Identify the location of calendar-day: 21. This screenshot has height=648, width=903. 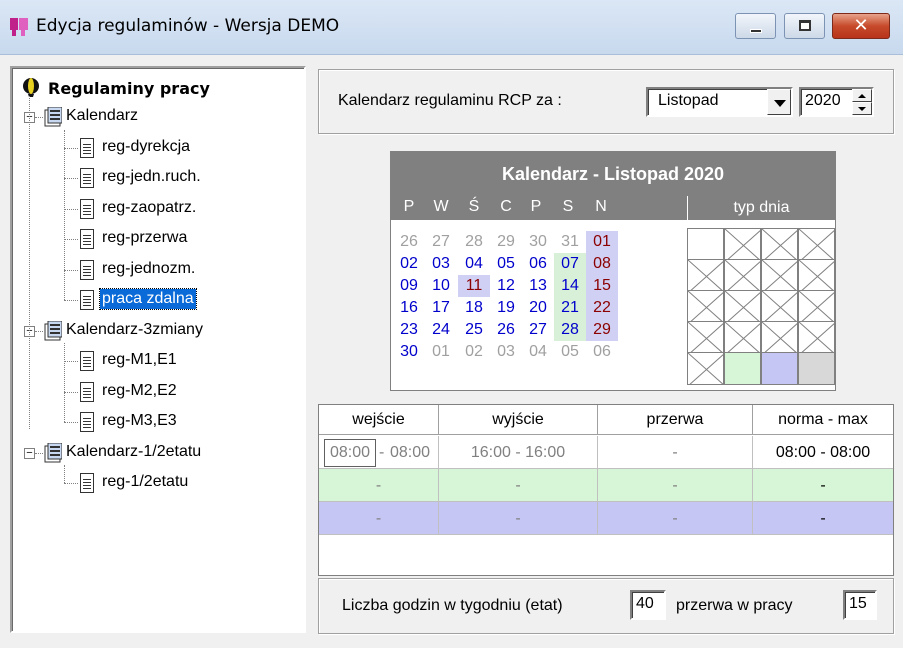
(570, 308).